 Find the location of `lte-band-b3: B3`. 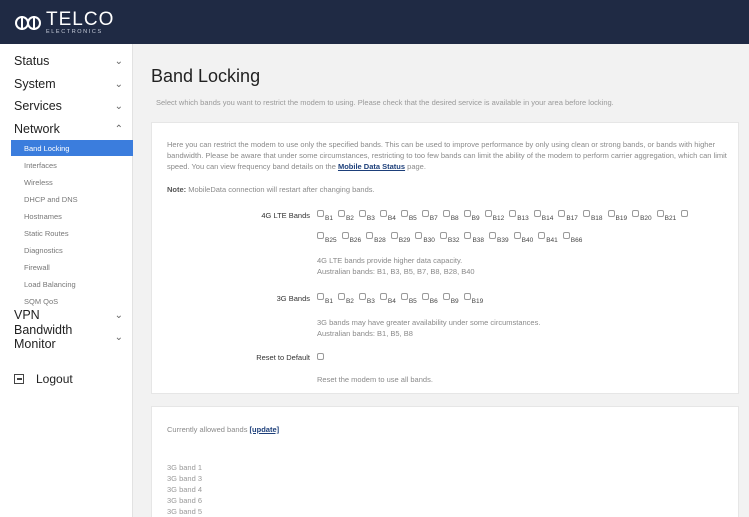

lte-band-b3: B3 is located at coordinates (366, 216).